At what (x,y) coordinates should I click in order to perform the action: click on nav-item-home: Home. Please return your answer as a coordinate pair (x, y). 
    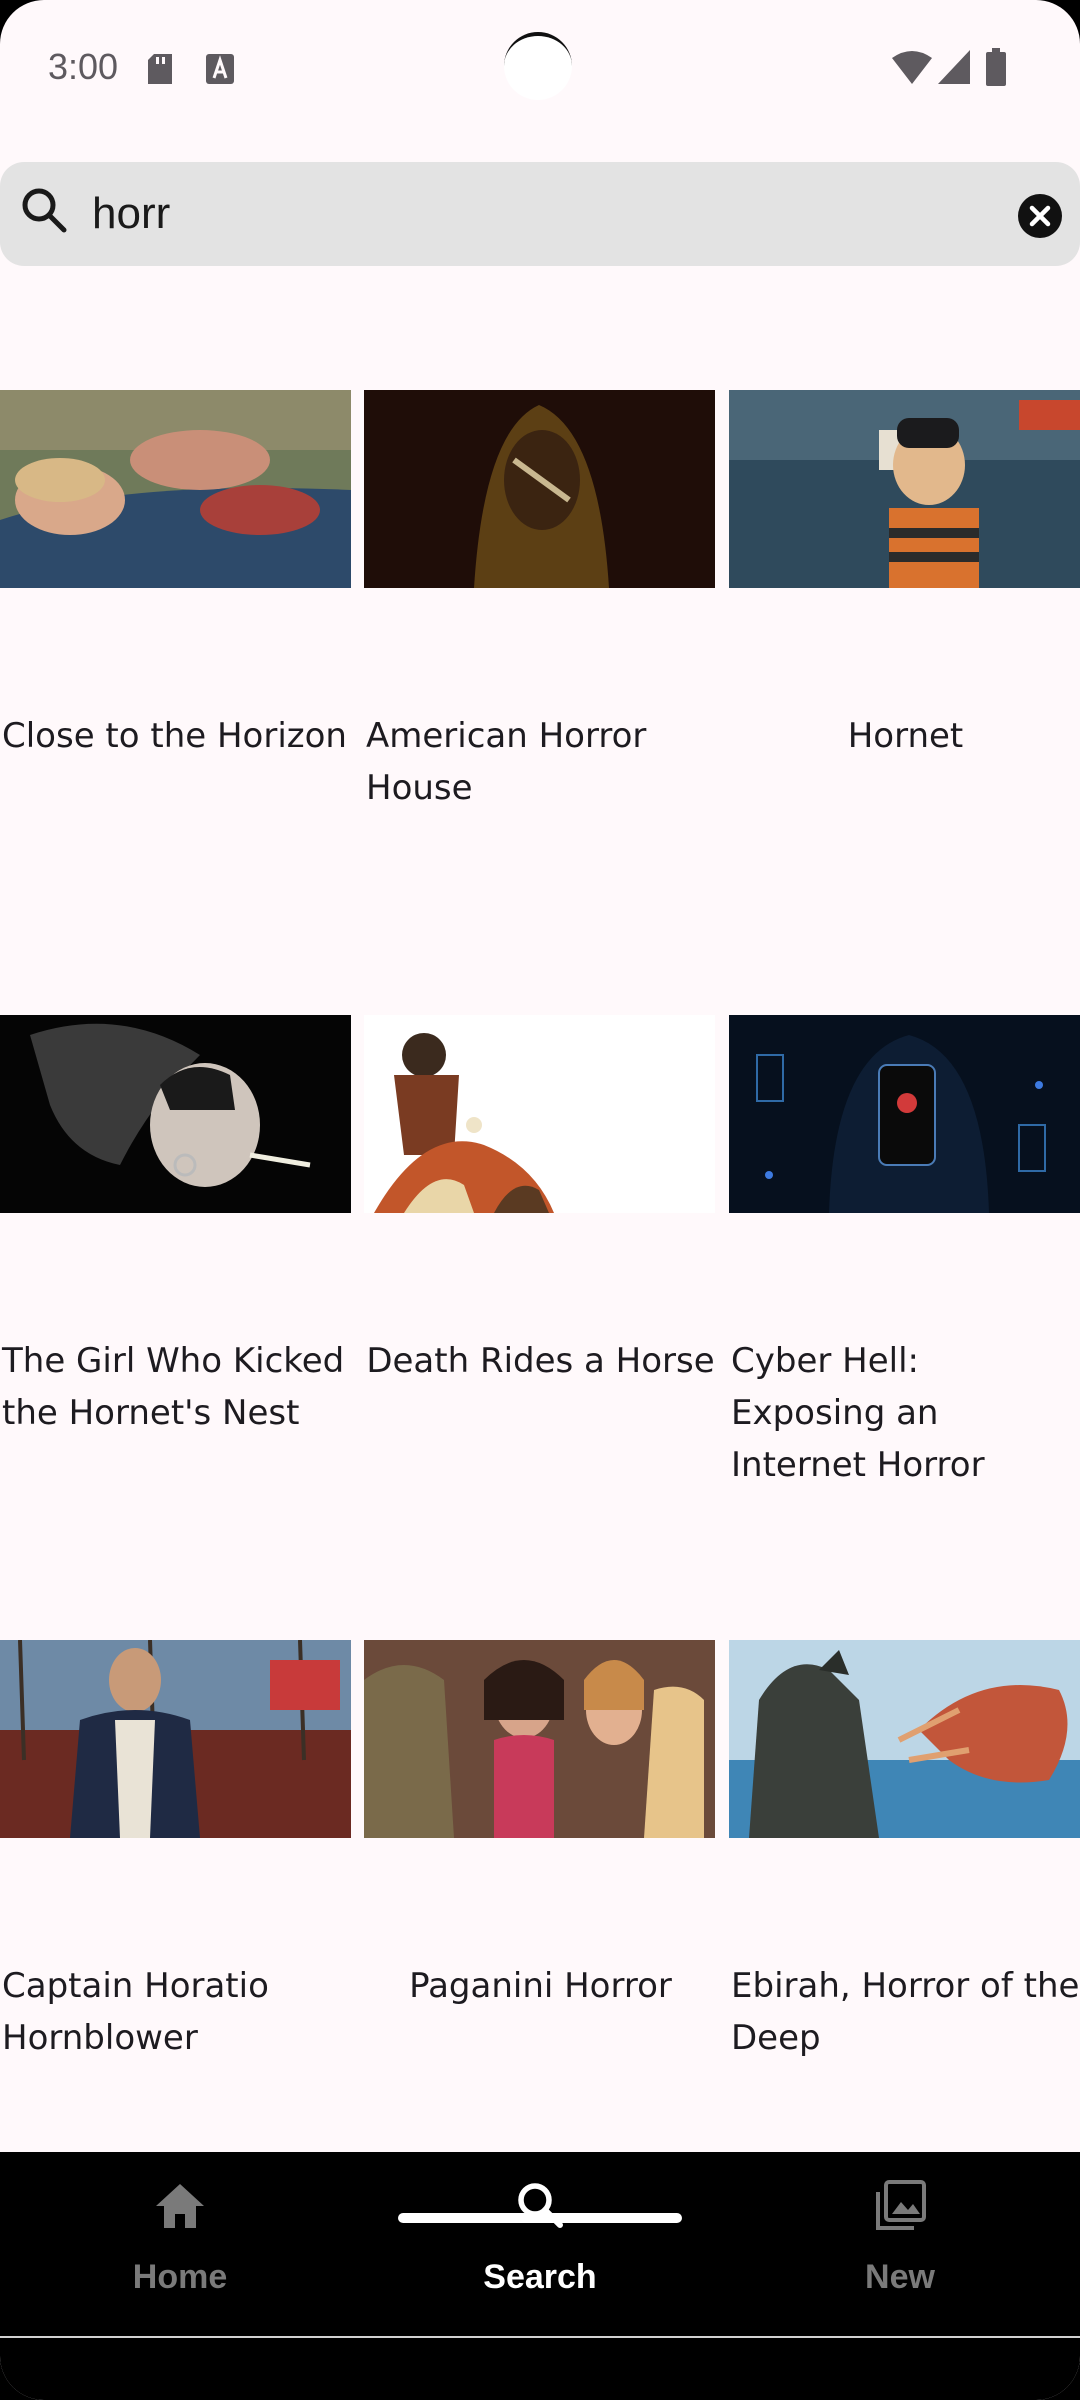
    Looking at the image, I should click on (180, 2256).